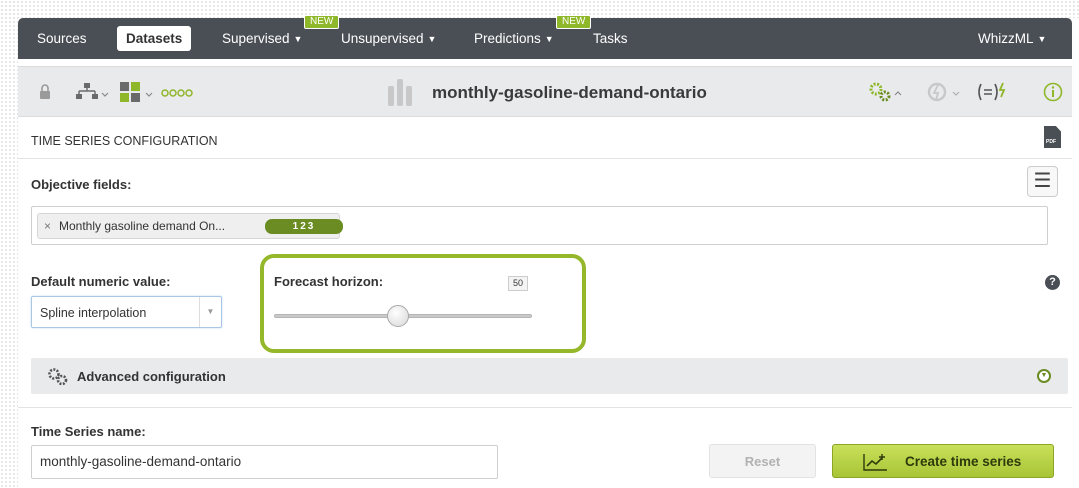 The width and height of the screenshot is (1079, 488). Describe the element at coordinates (58, 377) in the screenshot. I see `gears-icon` at that location.